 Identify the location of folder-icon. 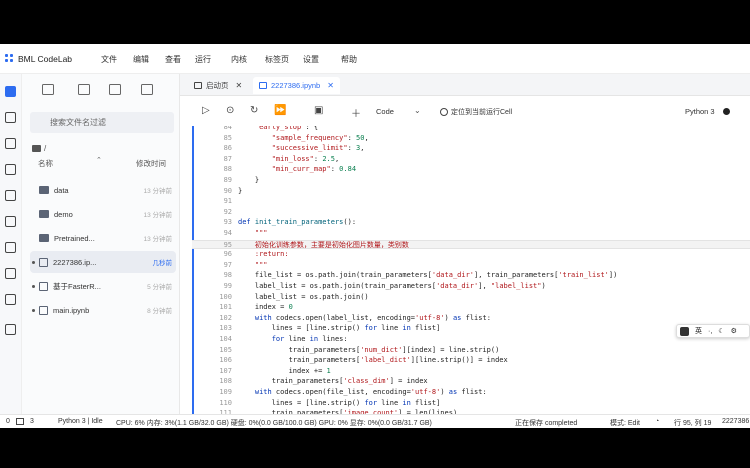
(44, 214).